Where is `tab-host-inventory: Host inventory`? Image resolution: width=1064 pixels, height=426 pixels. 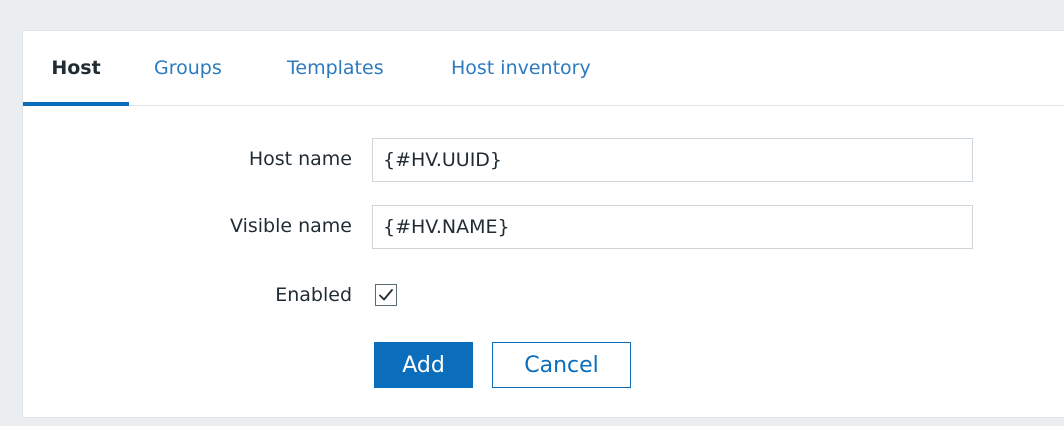
tab-host-inventory: Host inventory is located at coordinates (521, 68).